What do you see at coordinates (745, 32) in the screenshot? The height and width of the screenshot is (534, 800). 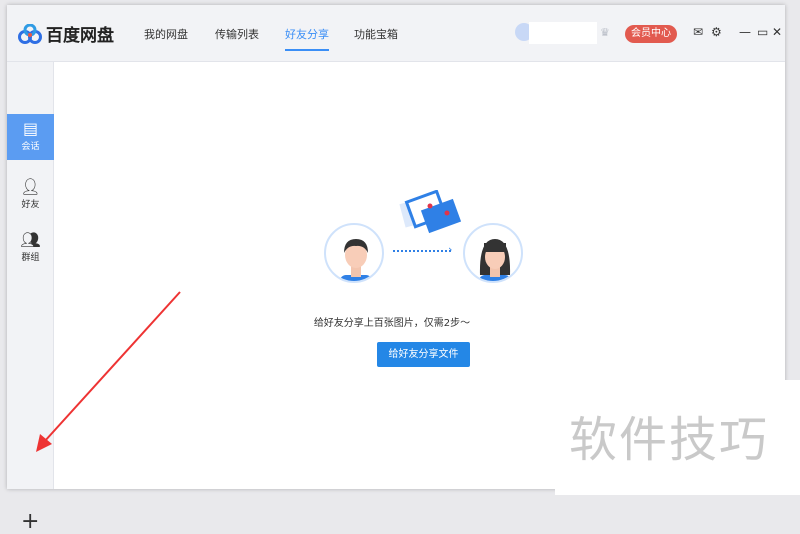 I see `minimize-icon: —` at bounding box center [745, 32].